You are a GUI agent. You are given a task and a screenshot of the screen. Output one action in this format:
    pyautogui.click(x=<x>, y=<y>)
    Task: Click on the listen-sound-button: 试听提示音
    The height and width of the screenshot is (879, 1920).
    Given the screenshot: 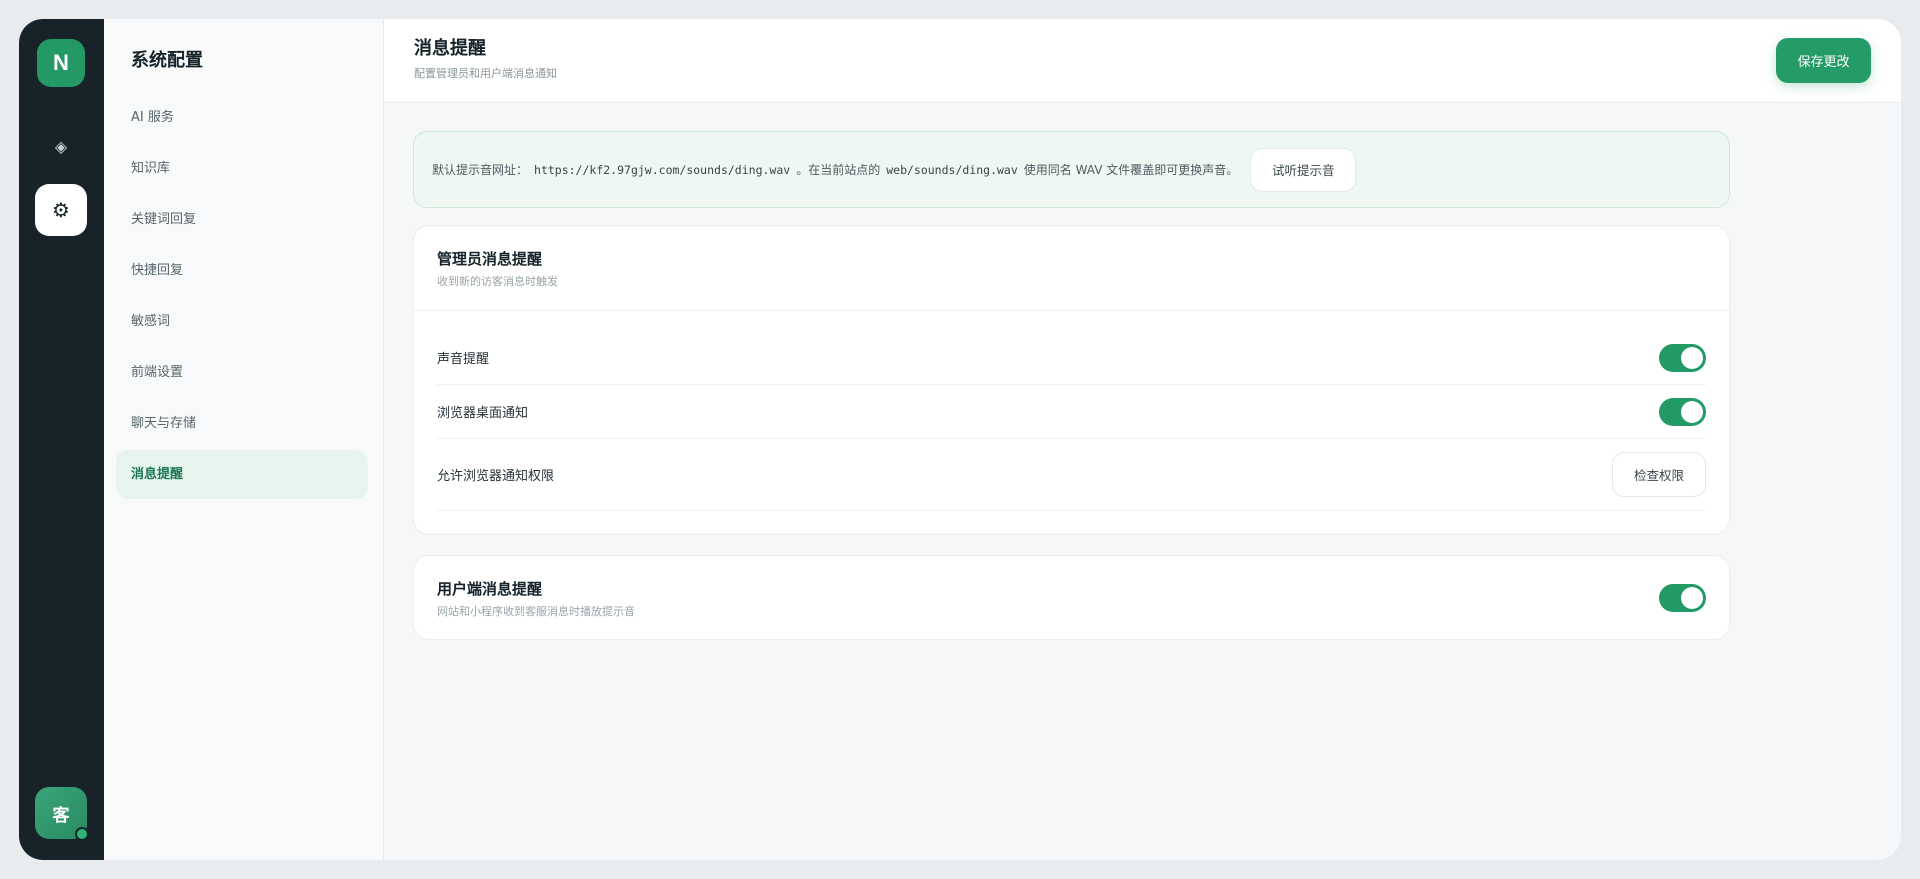 What is the action you would take?
    pyautogui.click(x=1303, y=169)
    